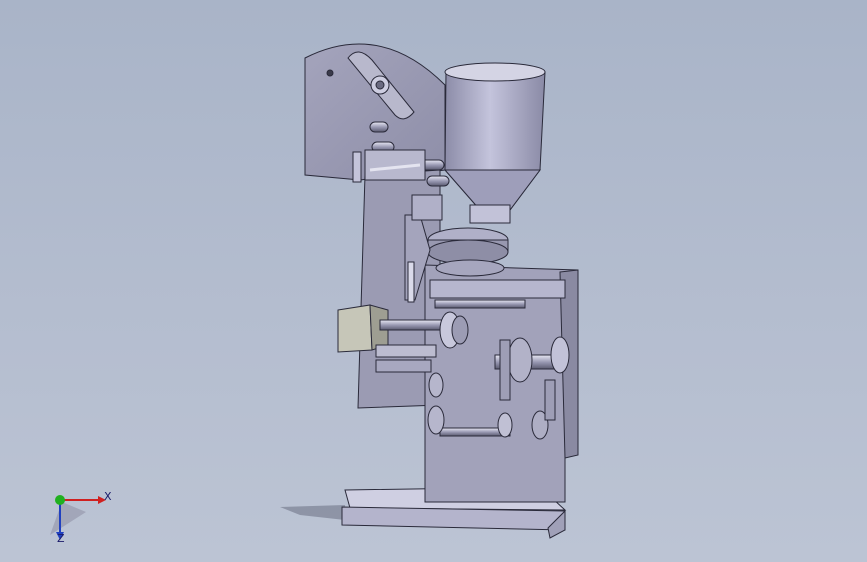 This screenshot has width=867, height=562. I want to click on hopper, so click(494, 143).